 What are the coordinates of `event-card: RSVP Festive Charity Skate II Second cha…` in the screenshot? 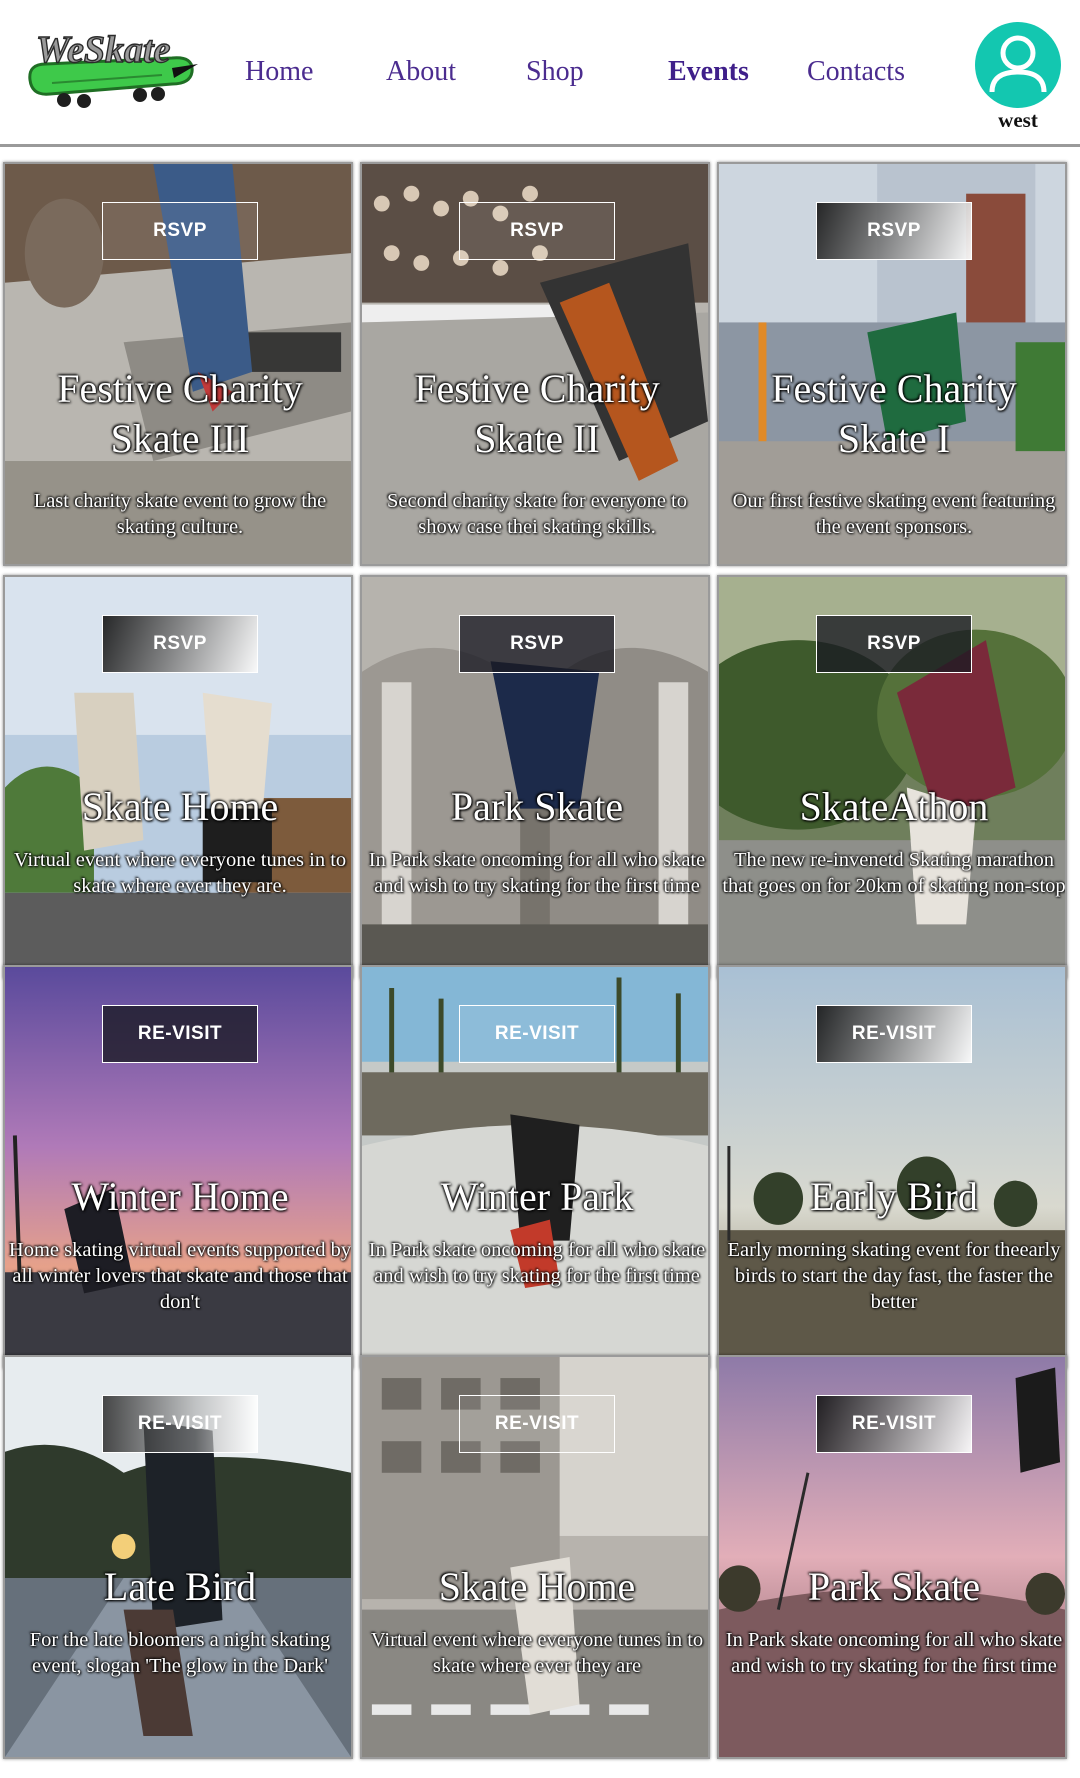 It's located at (535, 364).